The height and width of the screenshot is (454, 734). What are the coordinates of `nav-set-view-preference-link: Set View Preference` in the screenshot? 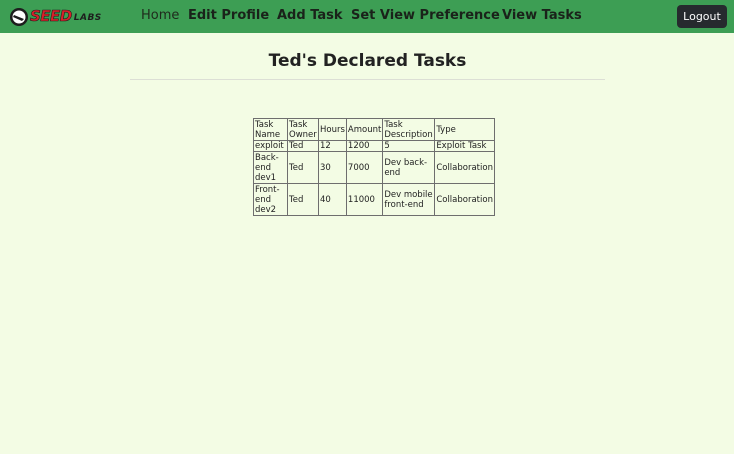 It's located at (425, 16).